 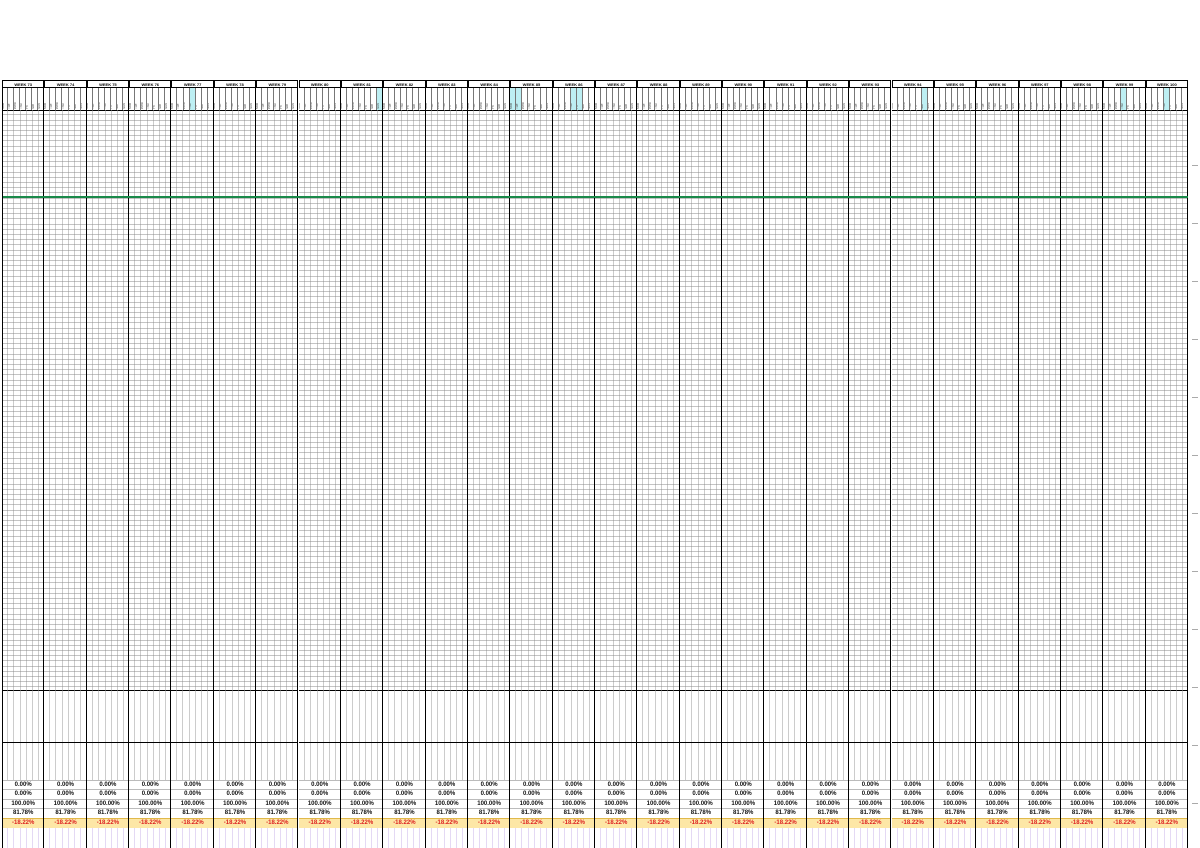 What do you see at coordinates (912, 84) in the screenshot?
I see `week-header: WEEK 94` at bounding box center [912, 84].